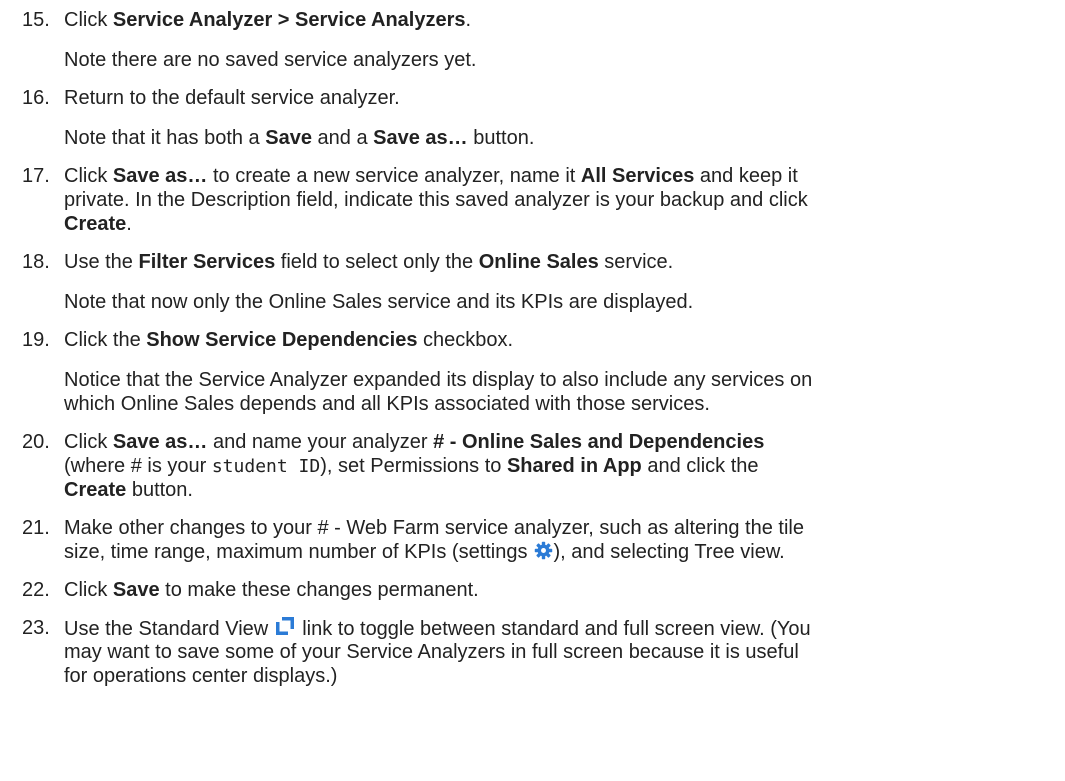  Describe the element at coordinates (36, 340) in the screenshot. I see `step-number: 19.` at that location.